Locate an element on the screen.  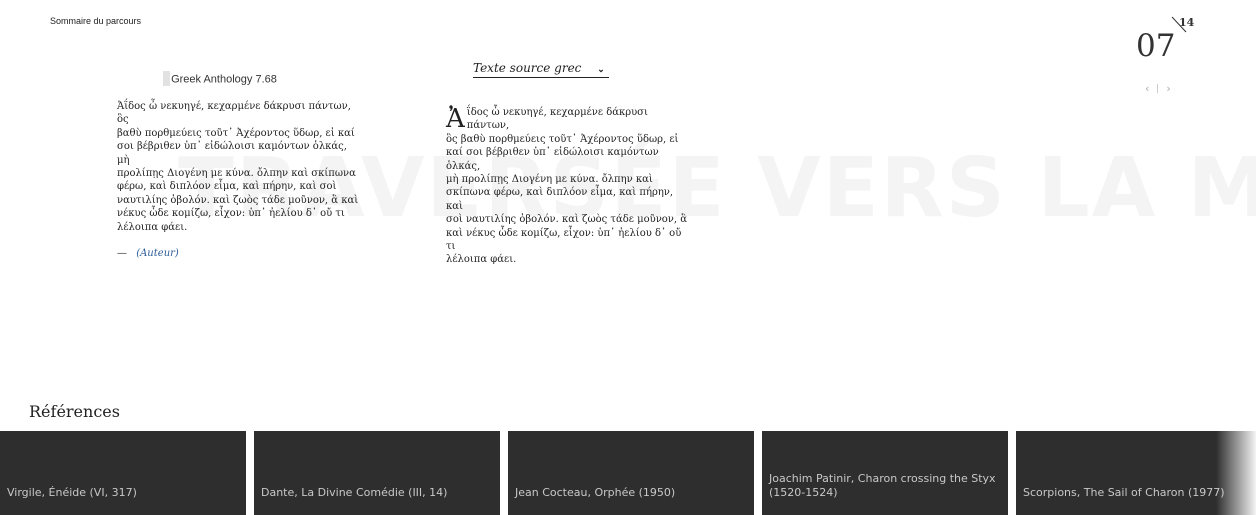
title-highlight is located at coordinates (166, 78).